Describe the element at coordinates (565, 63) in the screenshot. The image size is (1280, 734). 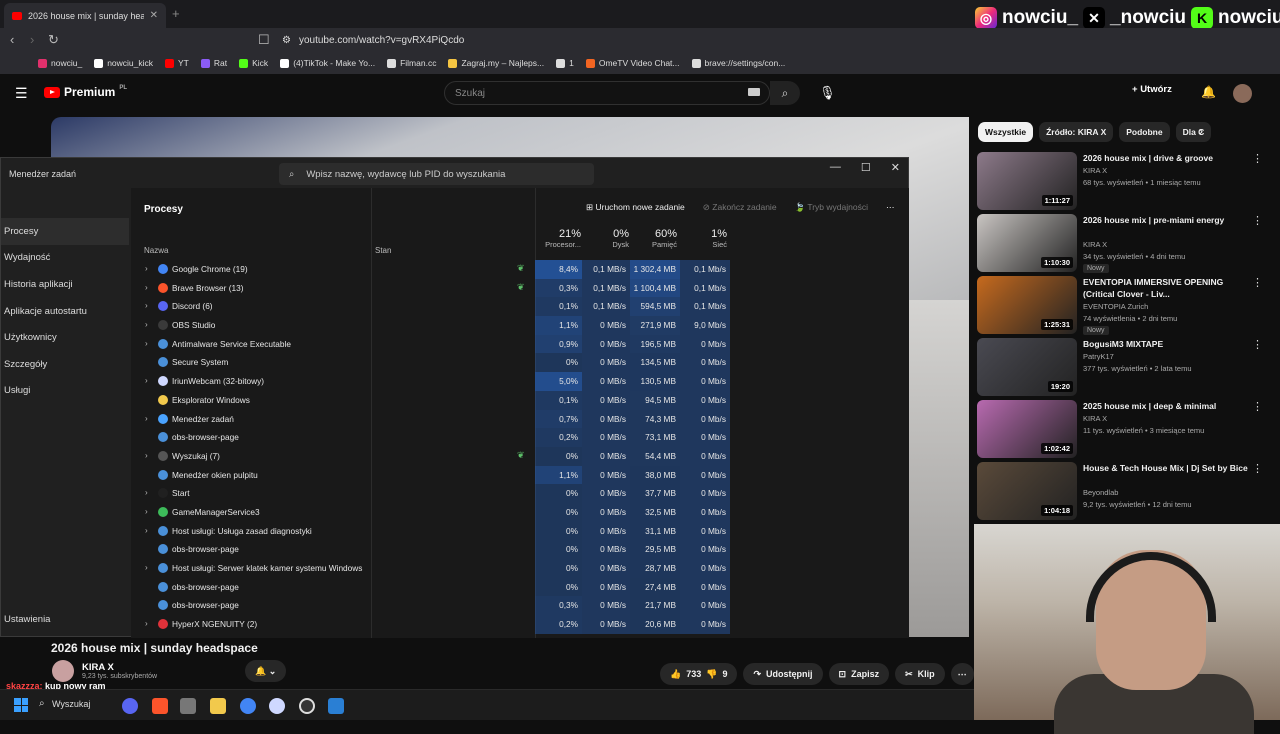
I see `bookmark-item: 1` at that location.